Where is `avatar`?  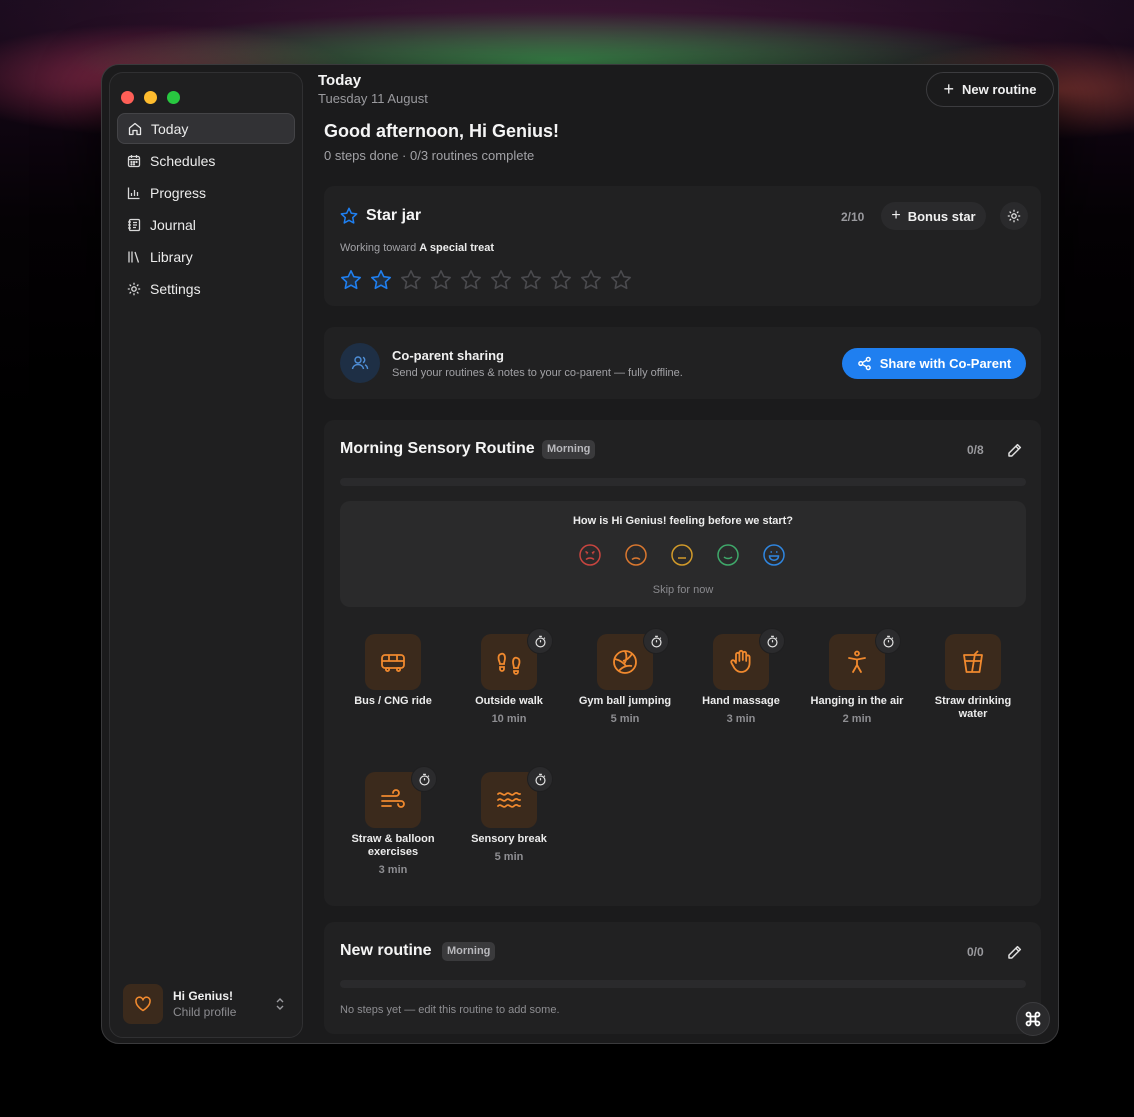
avatar is located at coordinates (143, 1004).